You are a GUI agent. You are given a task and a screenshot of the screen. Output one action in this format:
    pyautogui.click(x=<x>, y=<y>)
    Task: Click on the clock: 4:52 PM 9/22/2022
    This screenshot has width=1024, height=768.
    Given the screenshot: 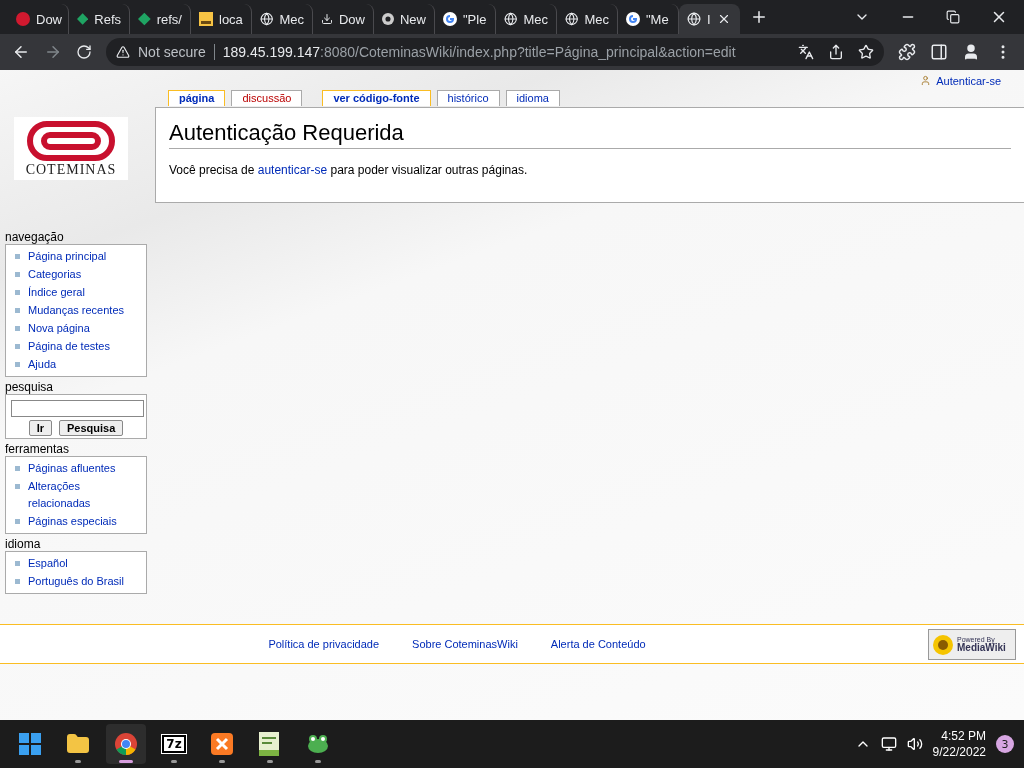 What is the action you would take?
    pyautogui.click(x=959, y=744)
    